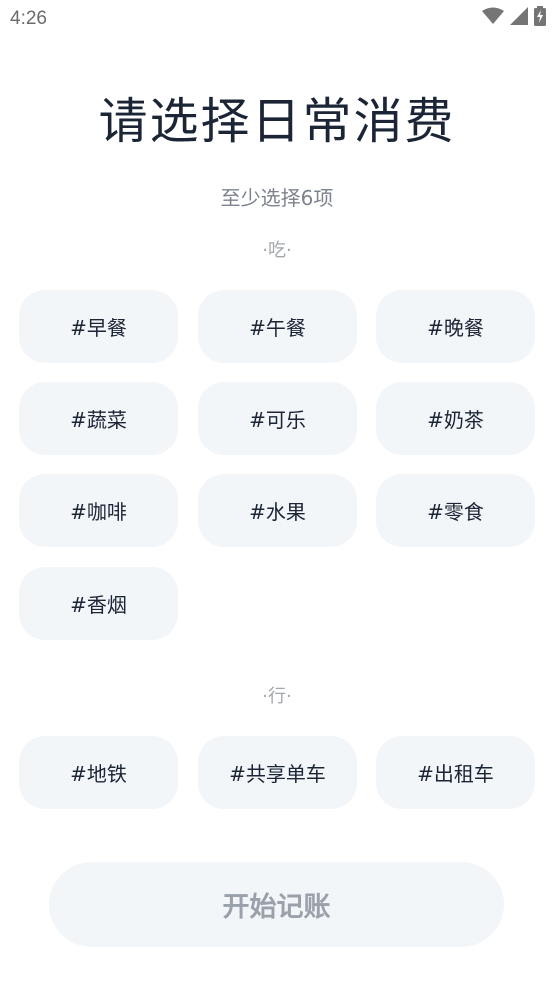  What do you see at coordinates (277, 250) in the screenshot?
I see `section-label-eat: ·吃·` at bounding box center [277, 250].